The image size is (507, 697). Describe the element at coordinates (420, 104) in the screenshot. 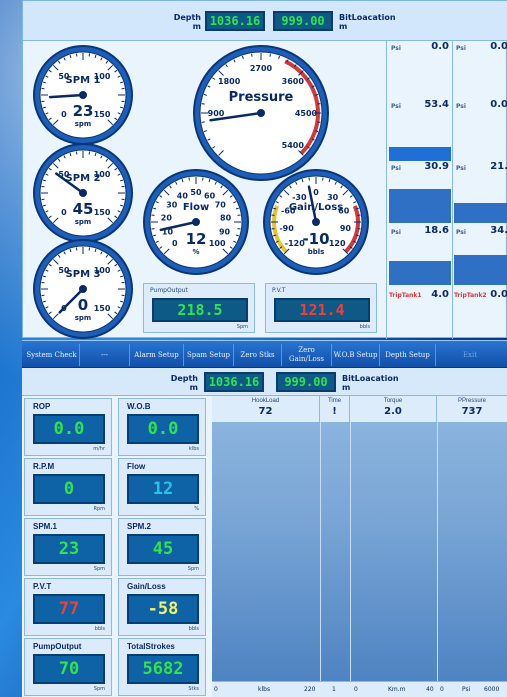

I see `tank-reading: Psi 53.4` at that location.